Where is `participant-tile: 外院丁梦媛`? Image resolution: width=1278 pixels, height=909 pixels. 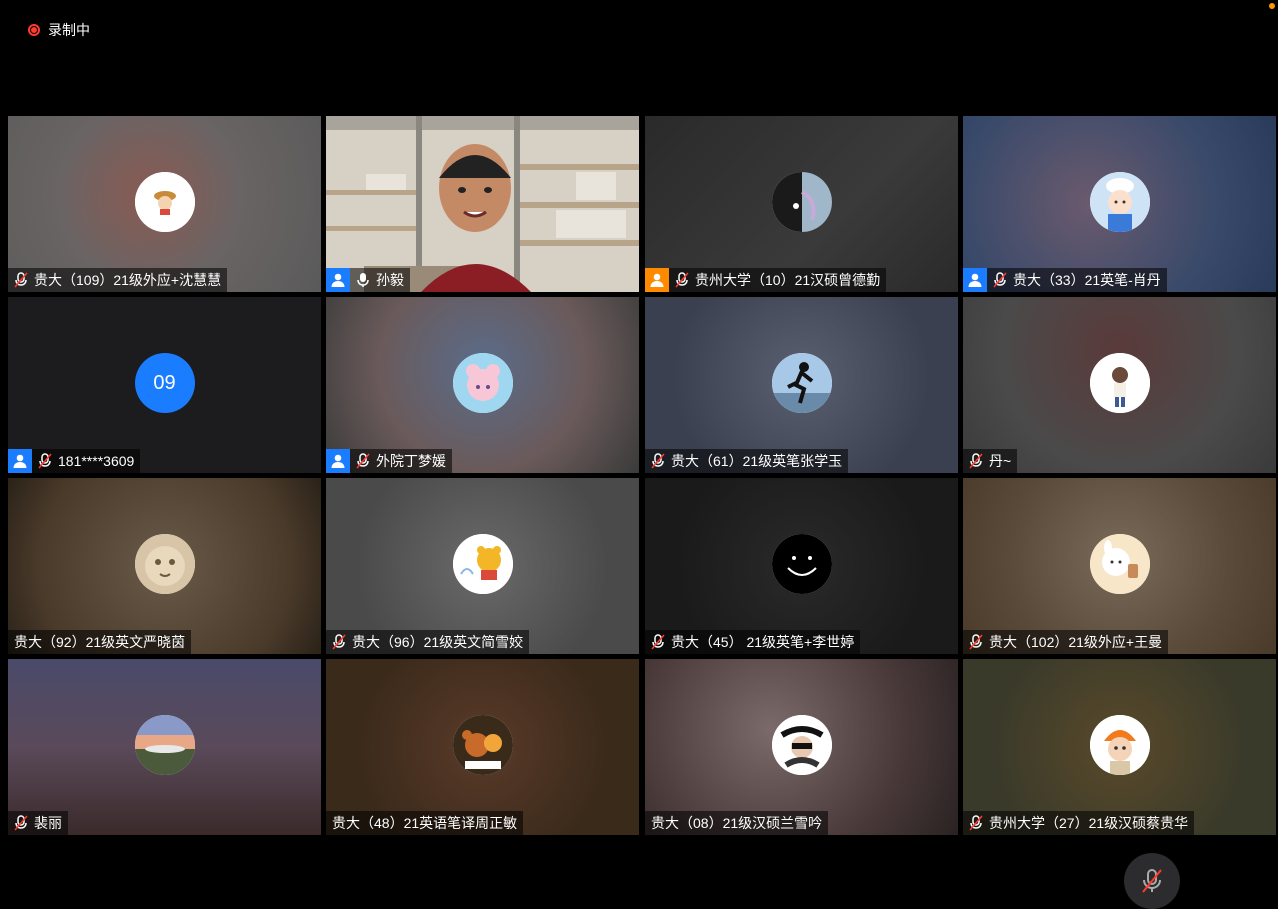
participant-tile: 外院丁梦媛 is located at coordinates (482, 385).